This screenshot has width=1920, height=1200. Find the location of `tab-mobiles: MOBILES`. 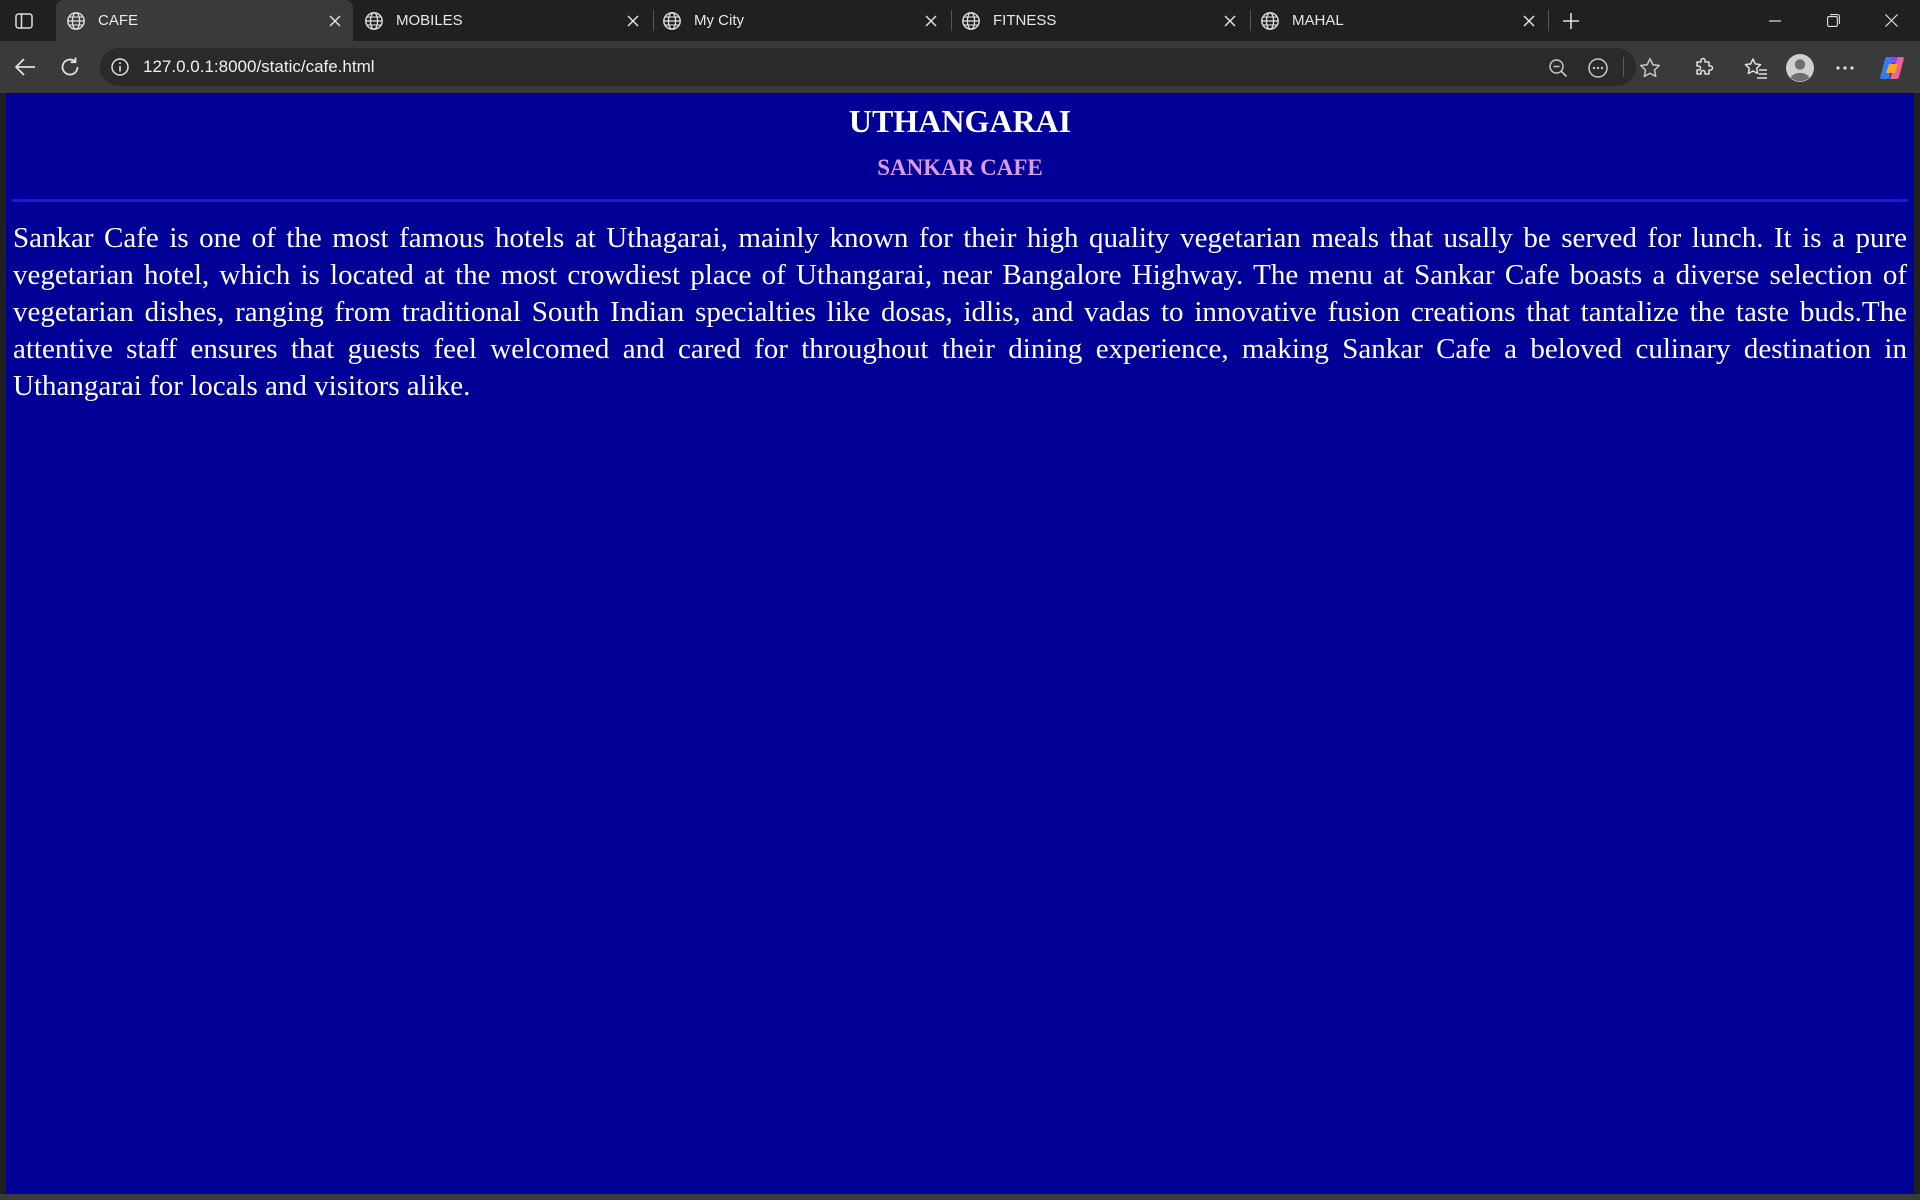

tab-mobiles: MOBILES is located at coordinates (502, 20).